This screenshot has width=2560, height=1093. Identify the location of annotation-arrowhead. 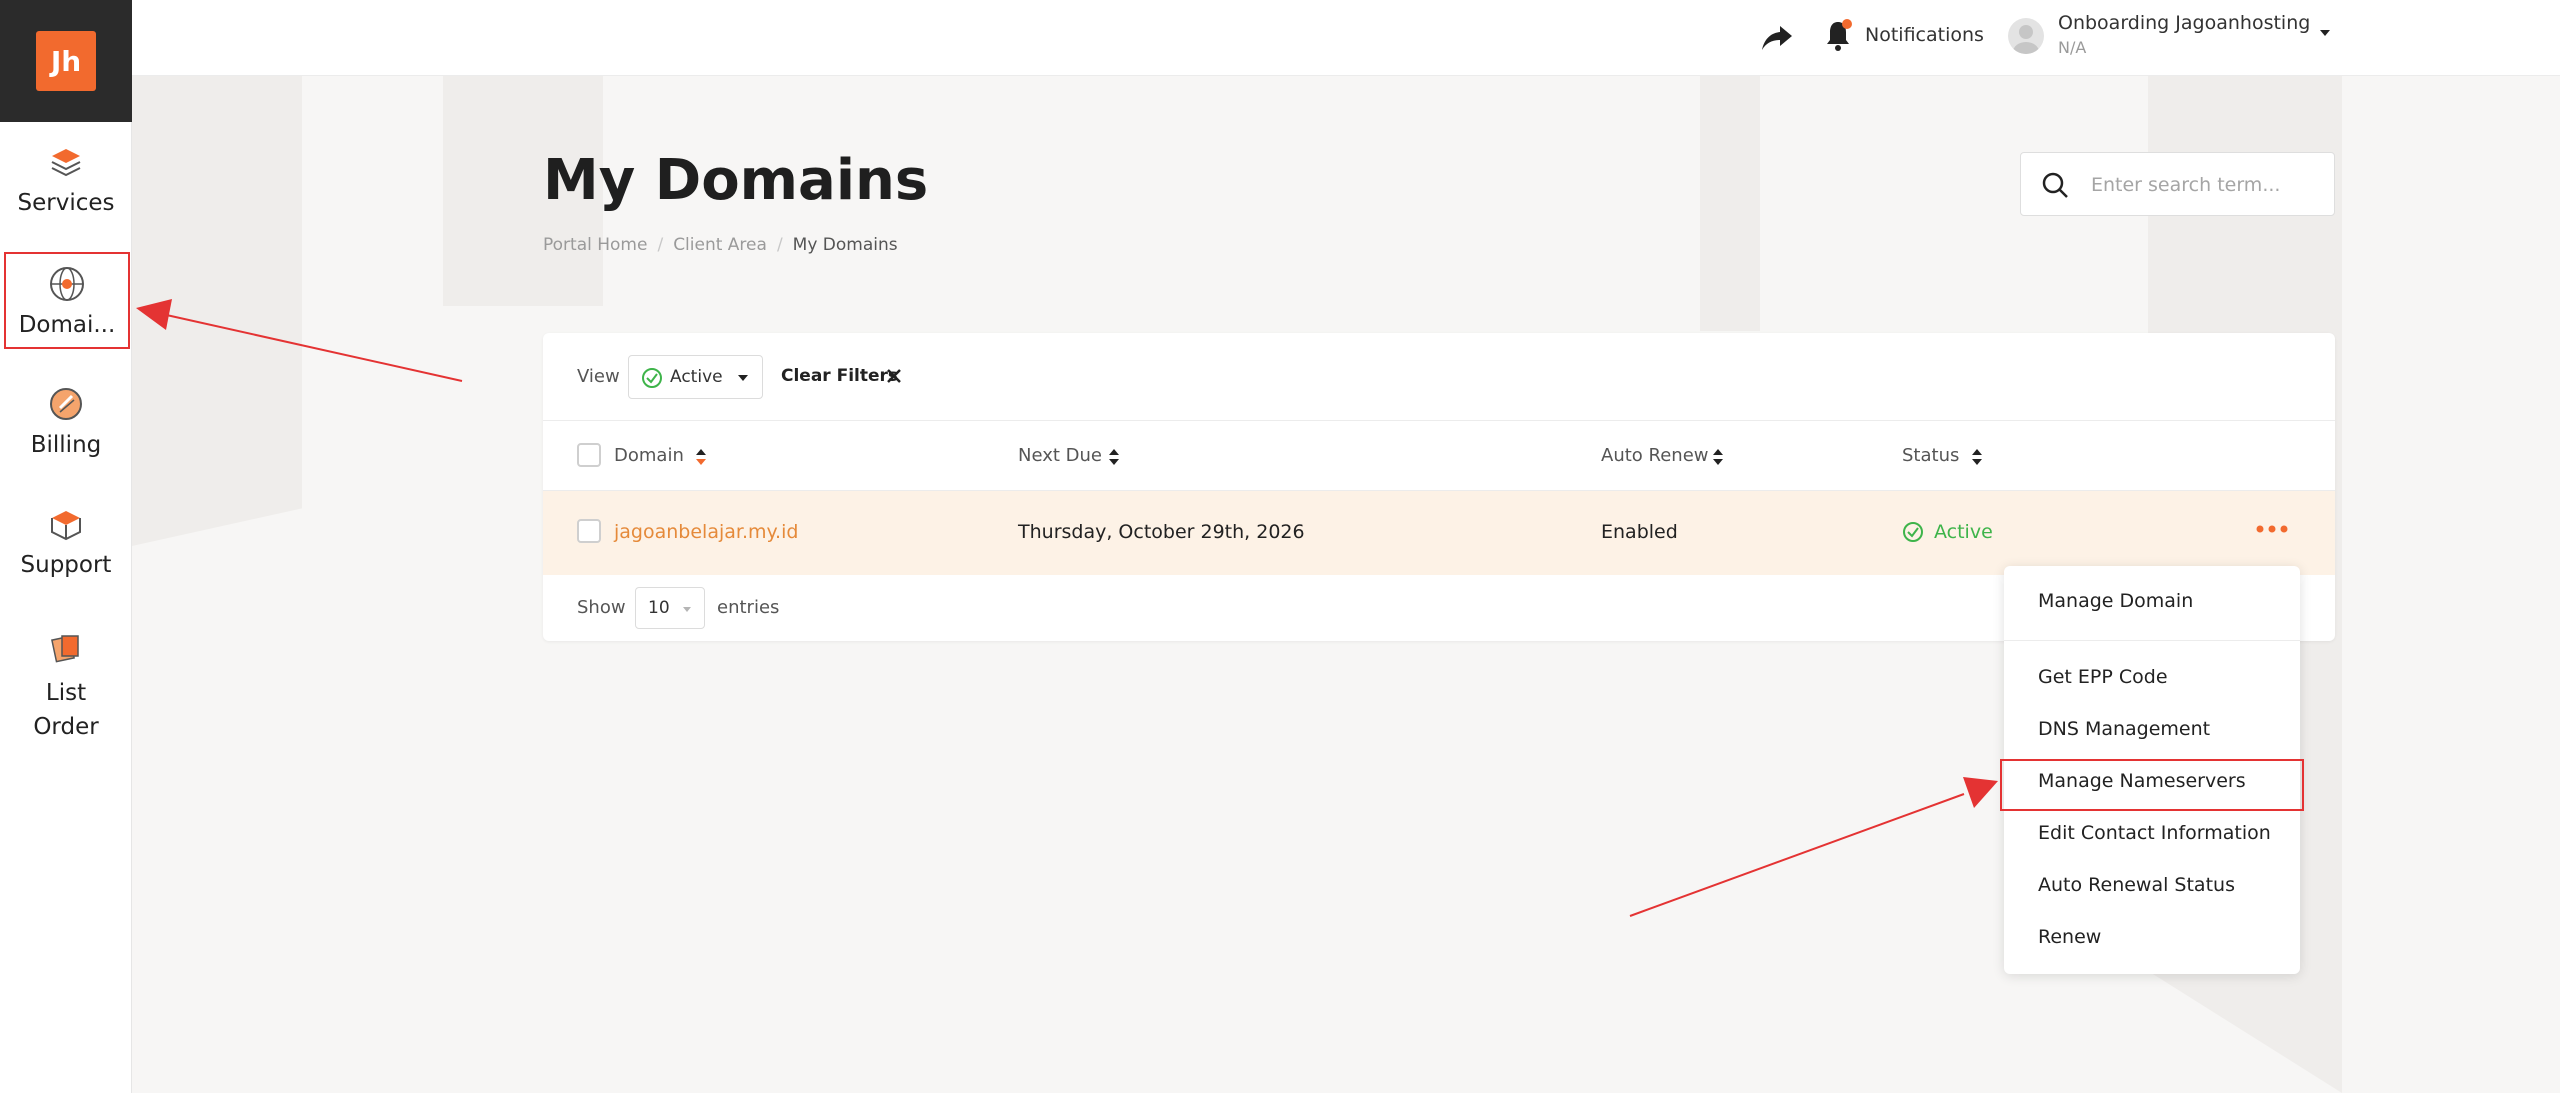
(1980, 792).